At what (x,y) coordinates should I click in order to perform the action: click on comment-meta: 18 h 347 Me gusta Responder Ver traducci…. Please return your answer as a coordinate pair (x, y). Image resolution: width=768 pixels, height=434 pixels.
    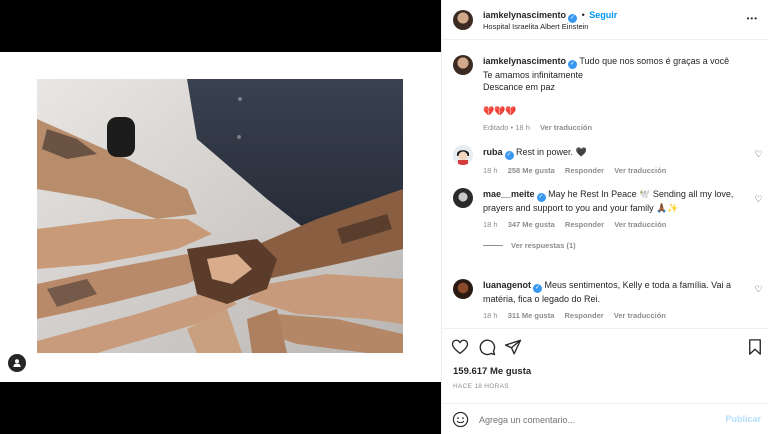
    Looking at the image, I should click on (618, 224).